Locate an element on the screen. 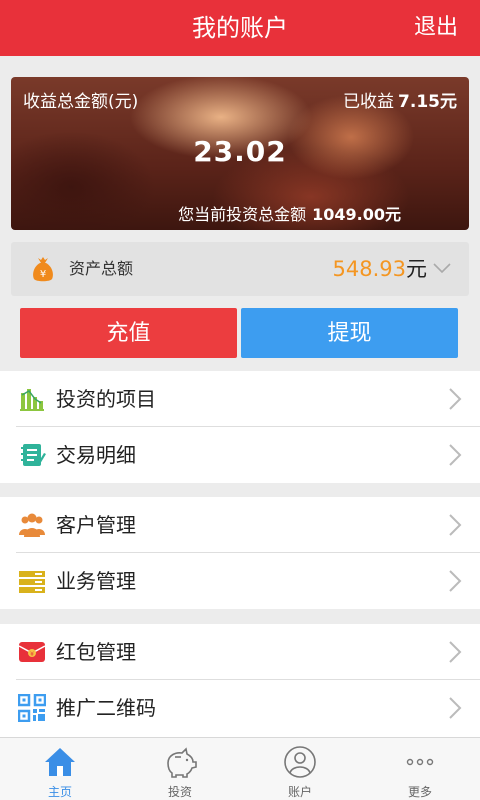 This screenshot has width=480, height=800. tab-home: 主页 is located at coordinates (60, 769).